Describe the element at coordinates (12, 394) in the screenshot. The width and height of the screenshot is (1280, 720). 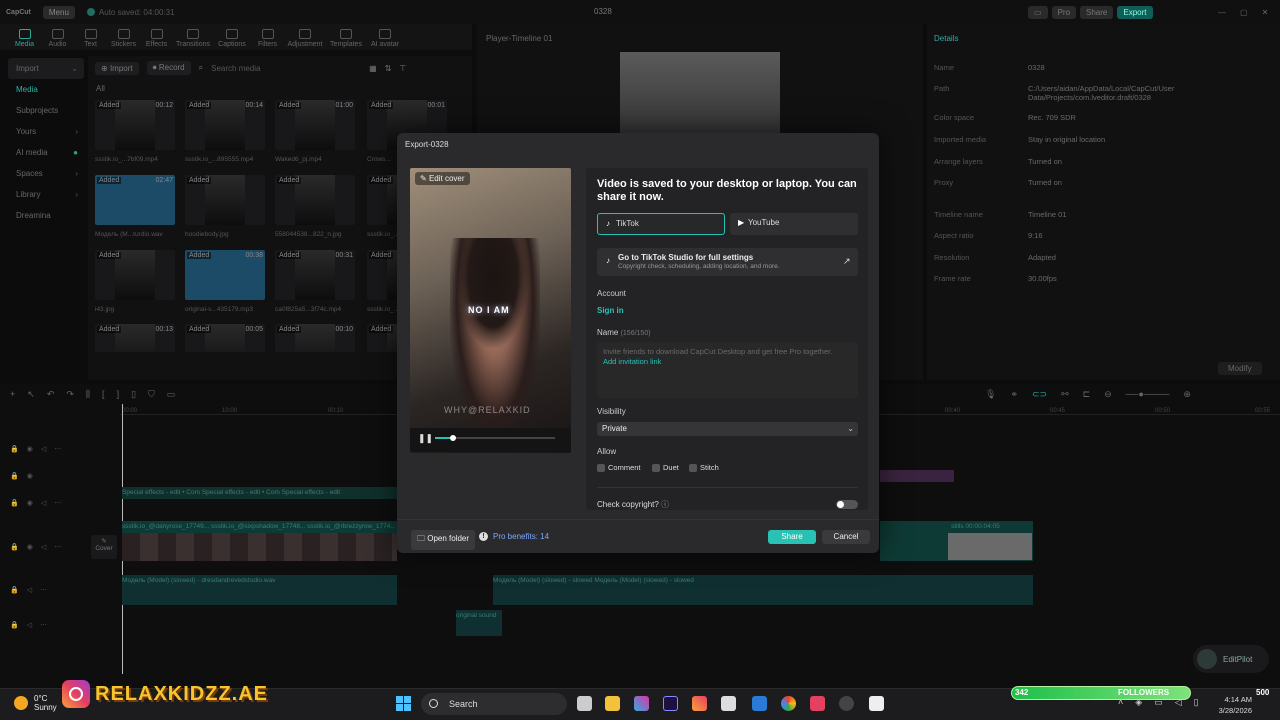
I see `add-track-icon: +` at that location.